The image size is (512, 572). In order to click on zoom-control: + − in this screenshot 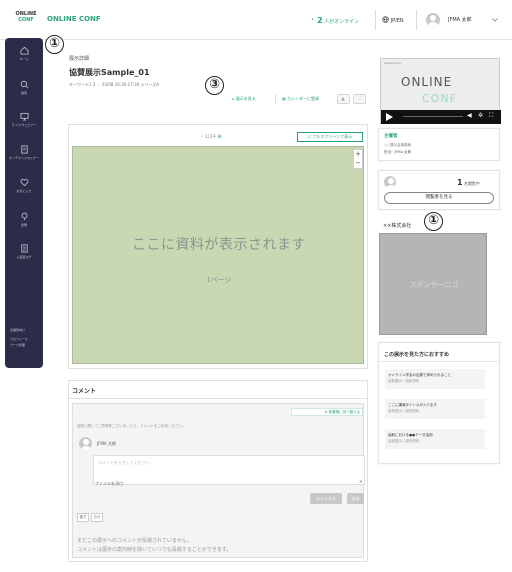, I will do `click(358, 159)`.